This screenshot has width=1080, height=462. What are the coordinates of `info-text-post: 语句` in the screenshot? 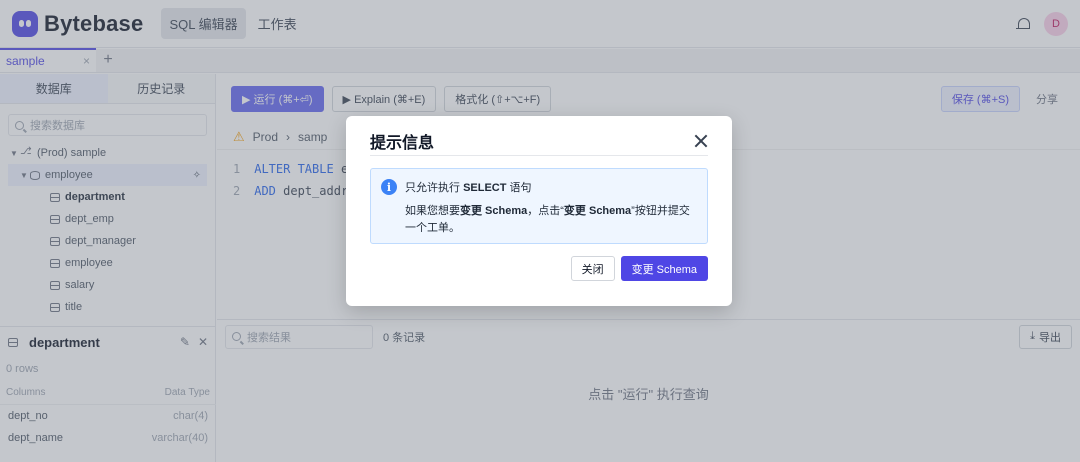 It's located at (519, 188).